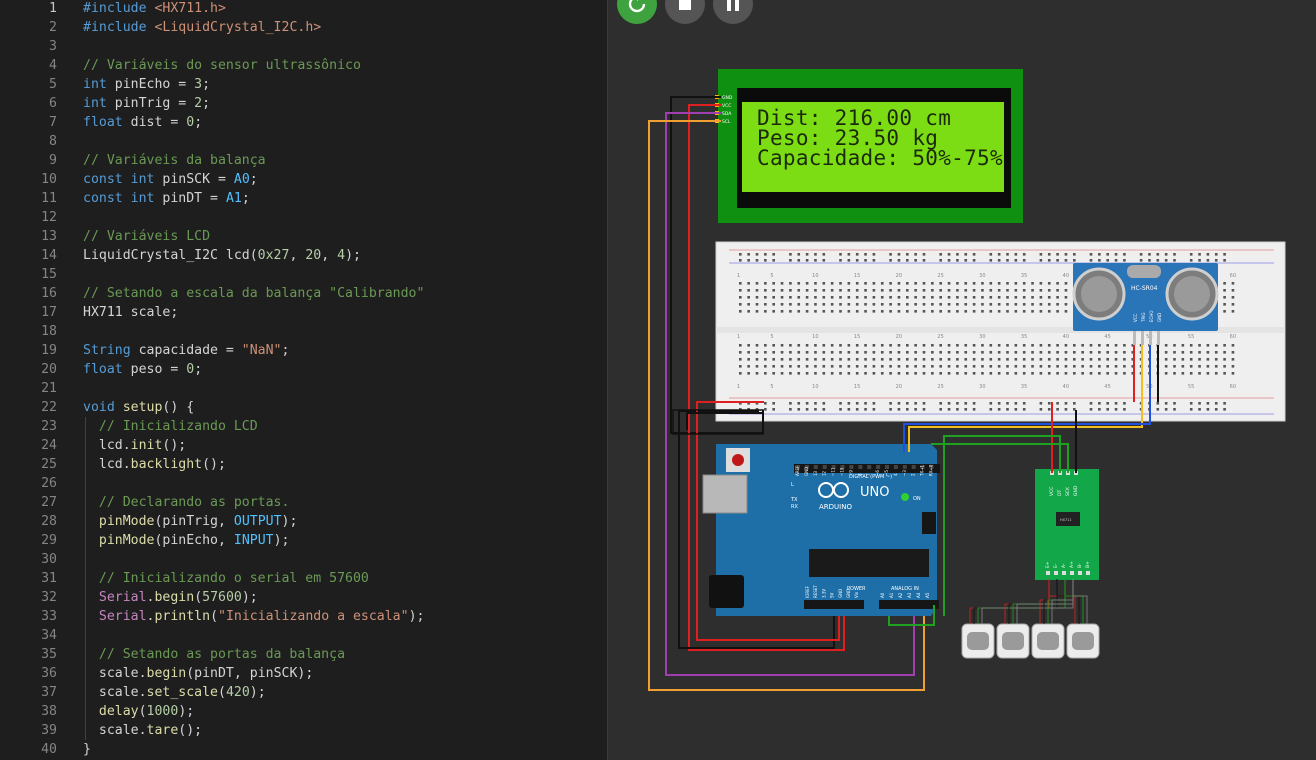 The image size is (1316, 760). What do you see at coordinates (303, 46) in the screenshot?
I see `code-line: 3` at bounding box center [303, 46].